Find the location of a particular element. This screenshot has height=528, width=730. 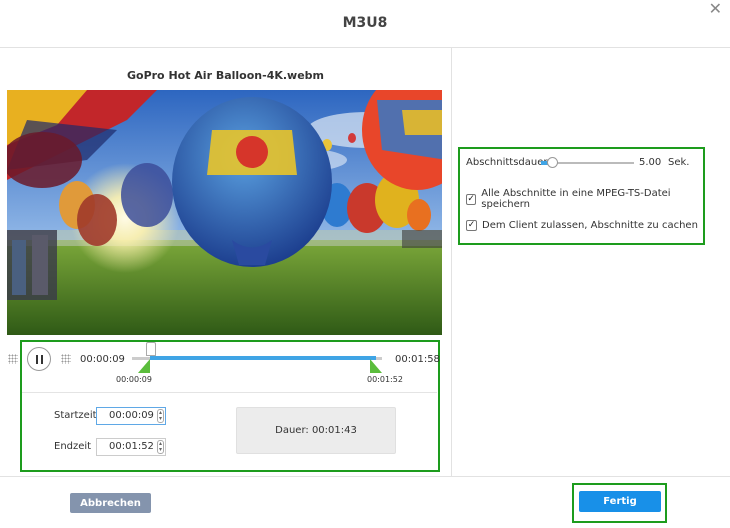

panel-divider is located at coordinates (451, 262).